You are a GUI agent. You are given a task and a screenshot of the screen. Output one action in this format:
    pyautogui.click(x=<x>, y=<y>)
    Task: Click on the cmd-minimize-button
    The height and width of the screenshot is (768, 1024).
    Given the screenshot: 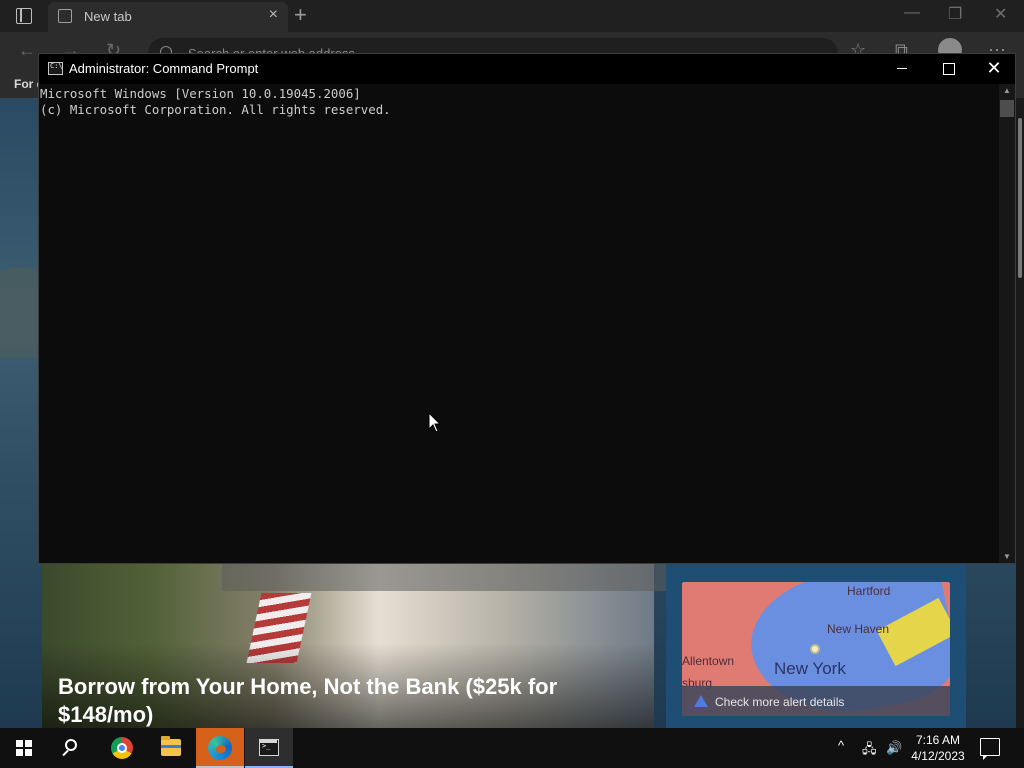 What is the action you would take?
    pyautogui.click(x=902, y=69)
    